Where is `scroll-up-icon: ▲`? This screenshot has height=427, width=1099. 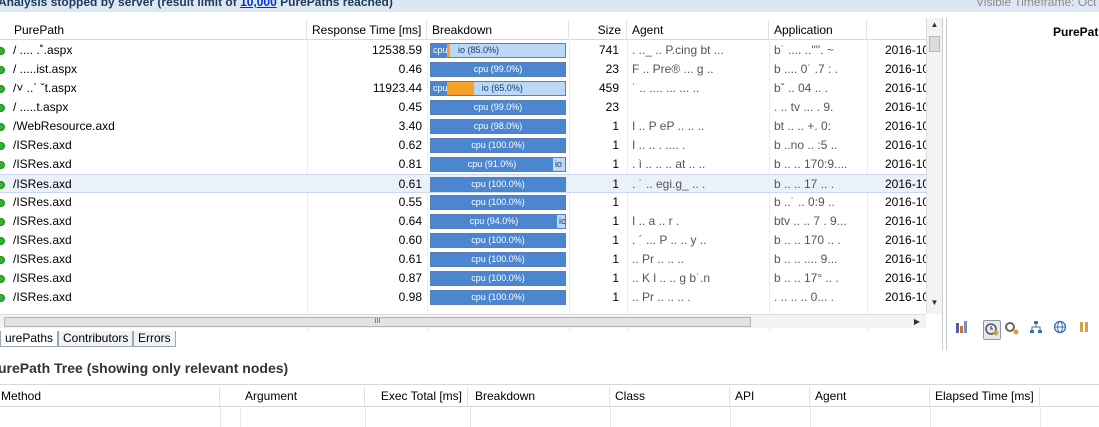 scroll-up-icon: ▲ is located at coordinates (934, 25).